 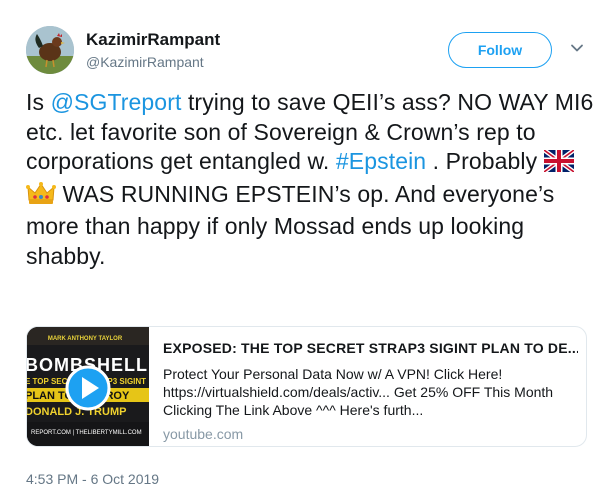 What do you see at coordinates (381, 161) in the screenshot?
I see `hashtag-link: #Epstein` at bounding box center [381, 161].